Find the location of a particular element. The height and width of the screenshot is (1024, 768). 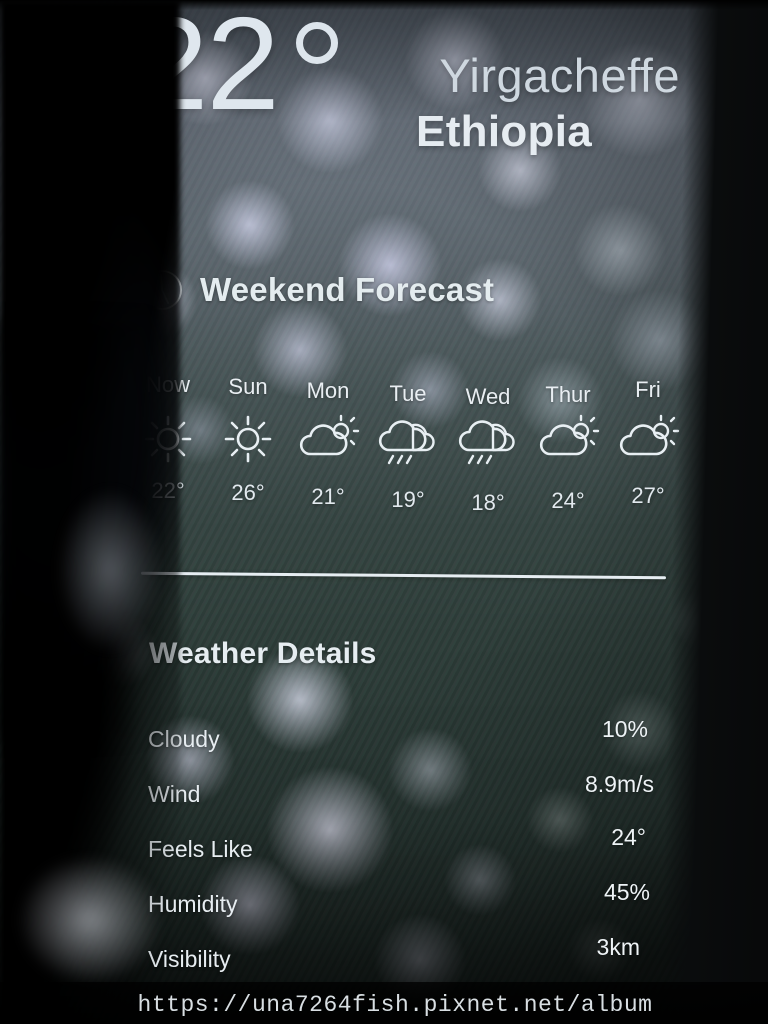

forecast-day-label: Mon is located at coordinates (328, 390).